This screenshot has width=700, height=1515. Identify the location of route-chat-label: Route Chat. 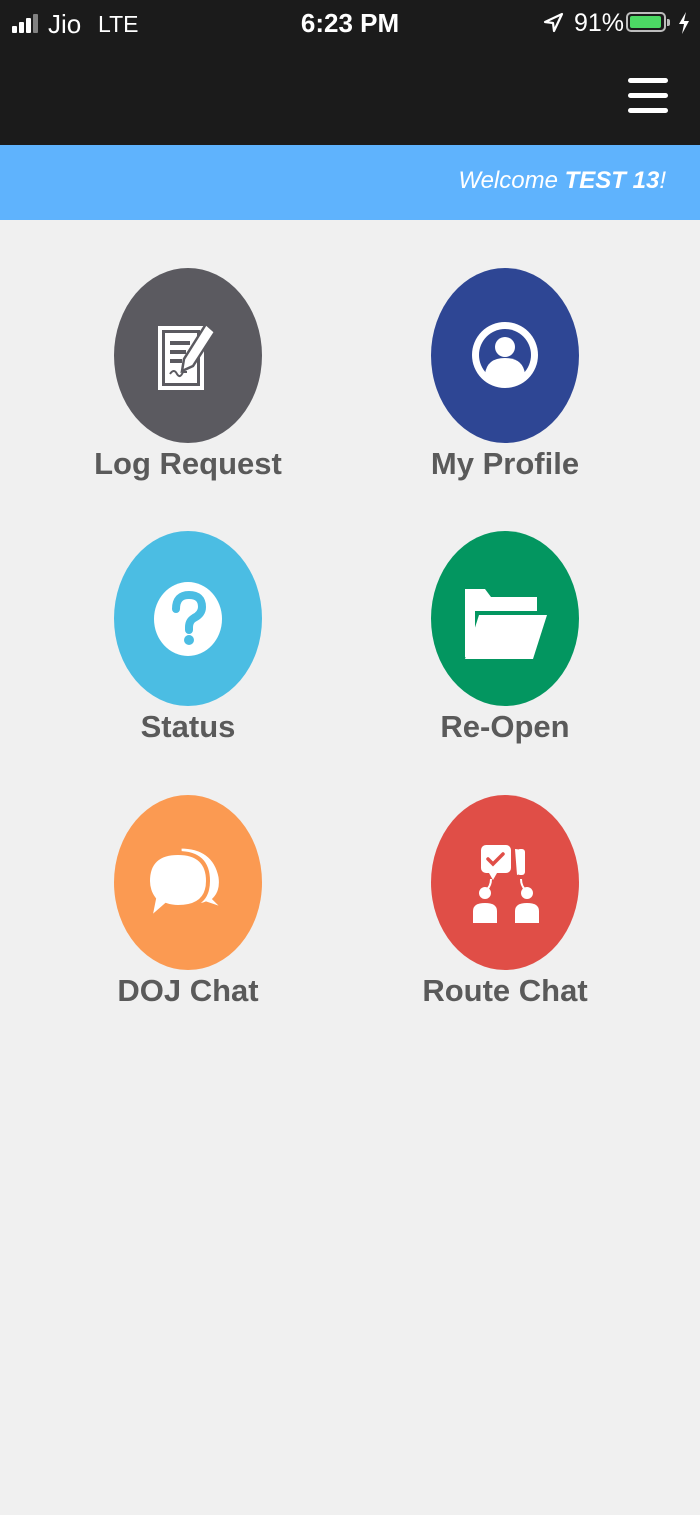
(505, 990).